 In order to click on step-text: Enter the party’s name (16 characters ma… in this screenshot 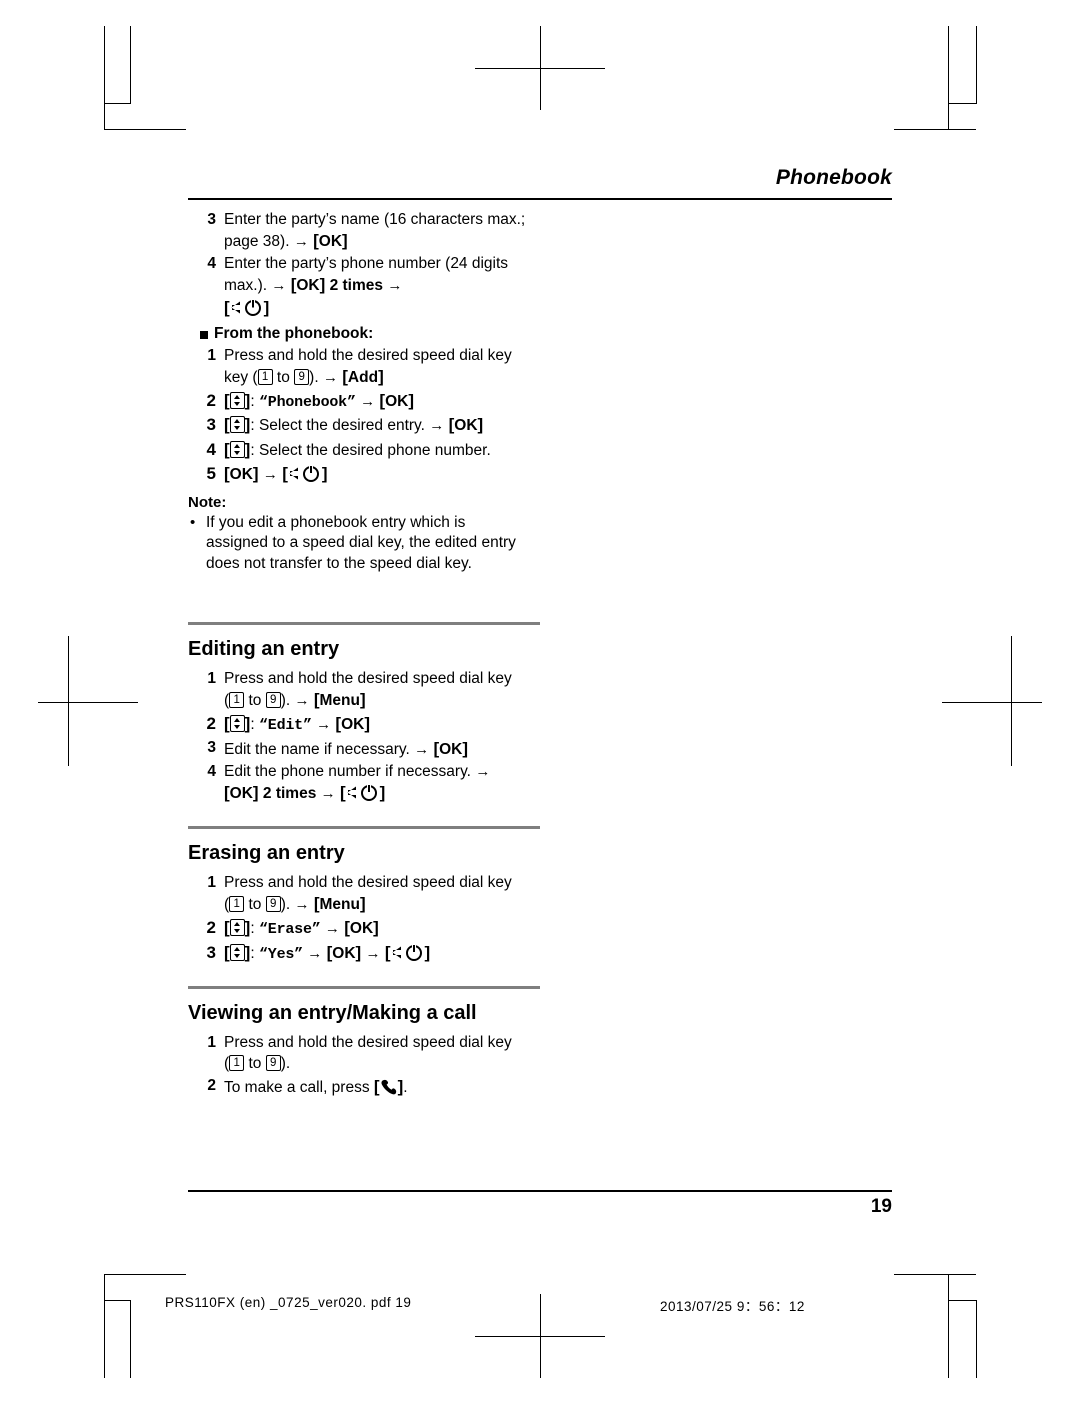, I will do `click(376, 231)`.